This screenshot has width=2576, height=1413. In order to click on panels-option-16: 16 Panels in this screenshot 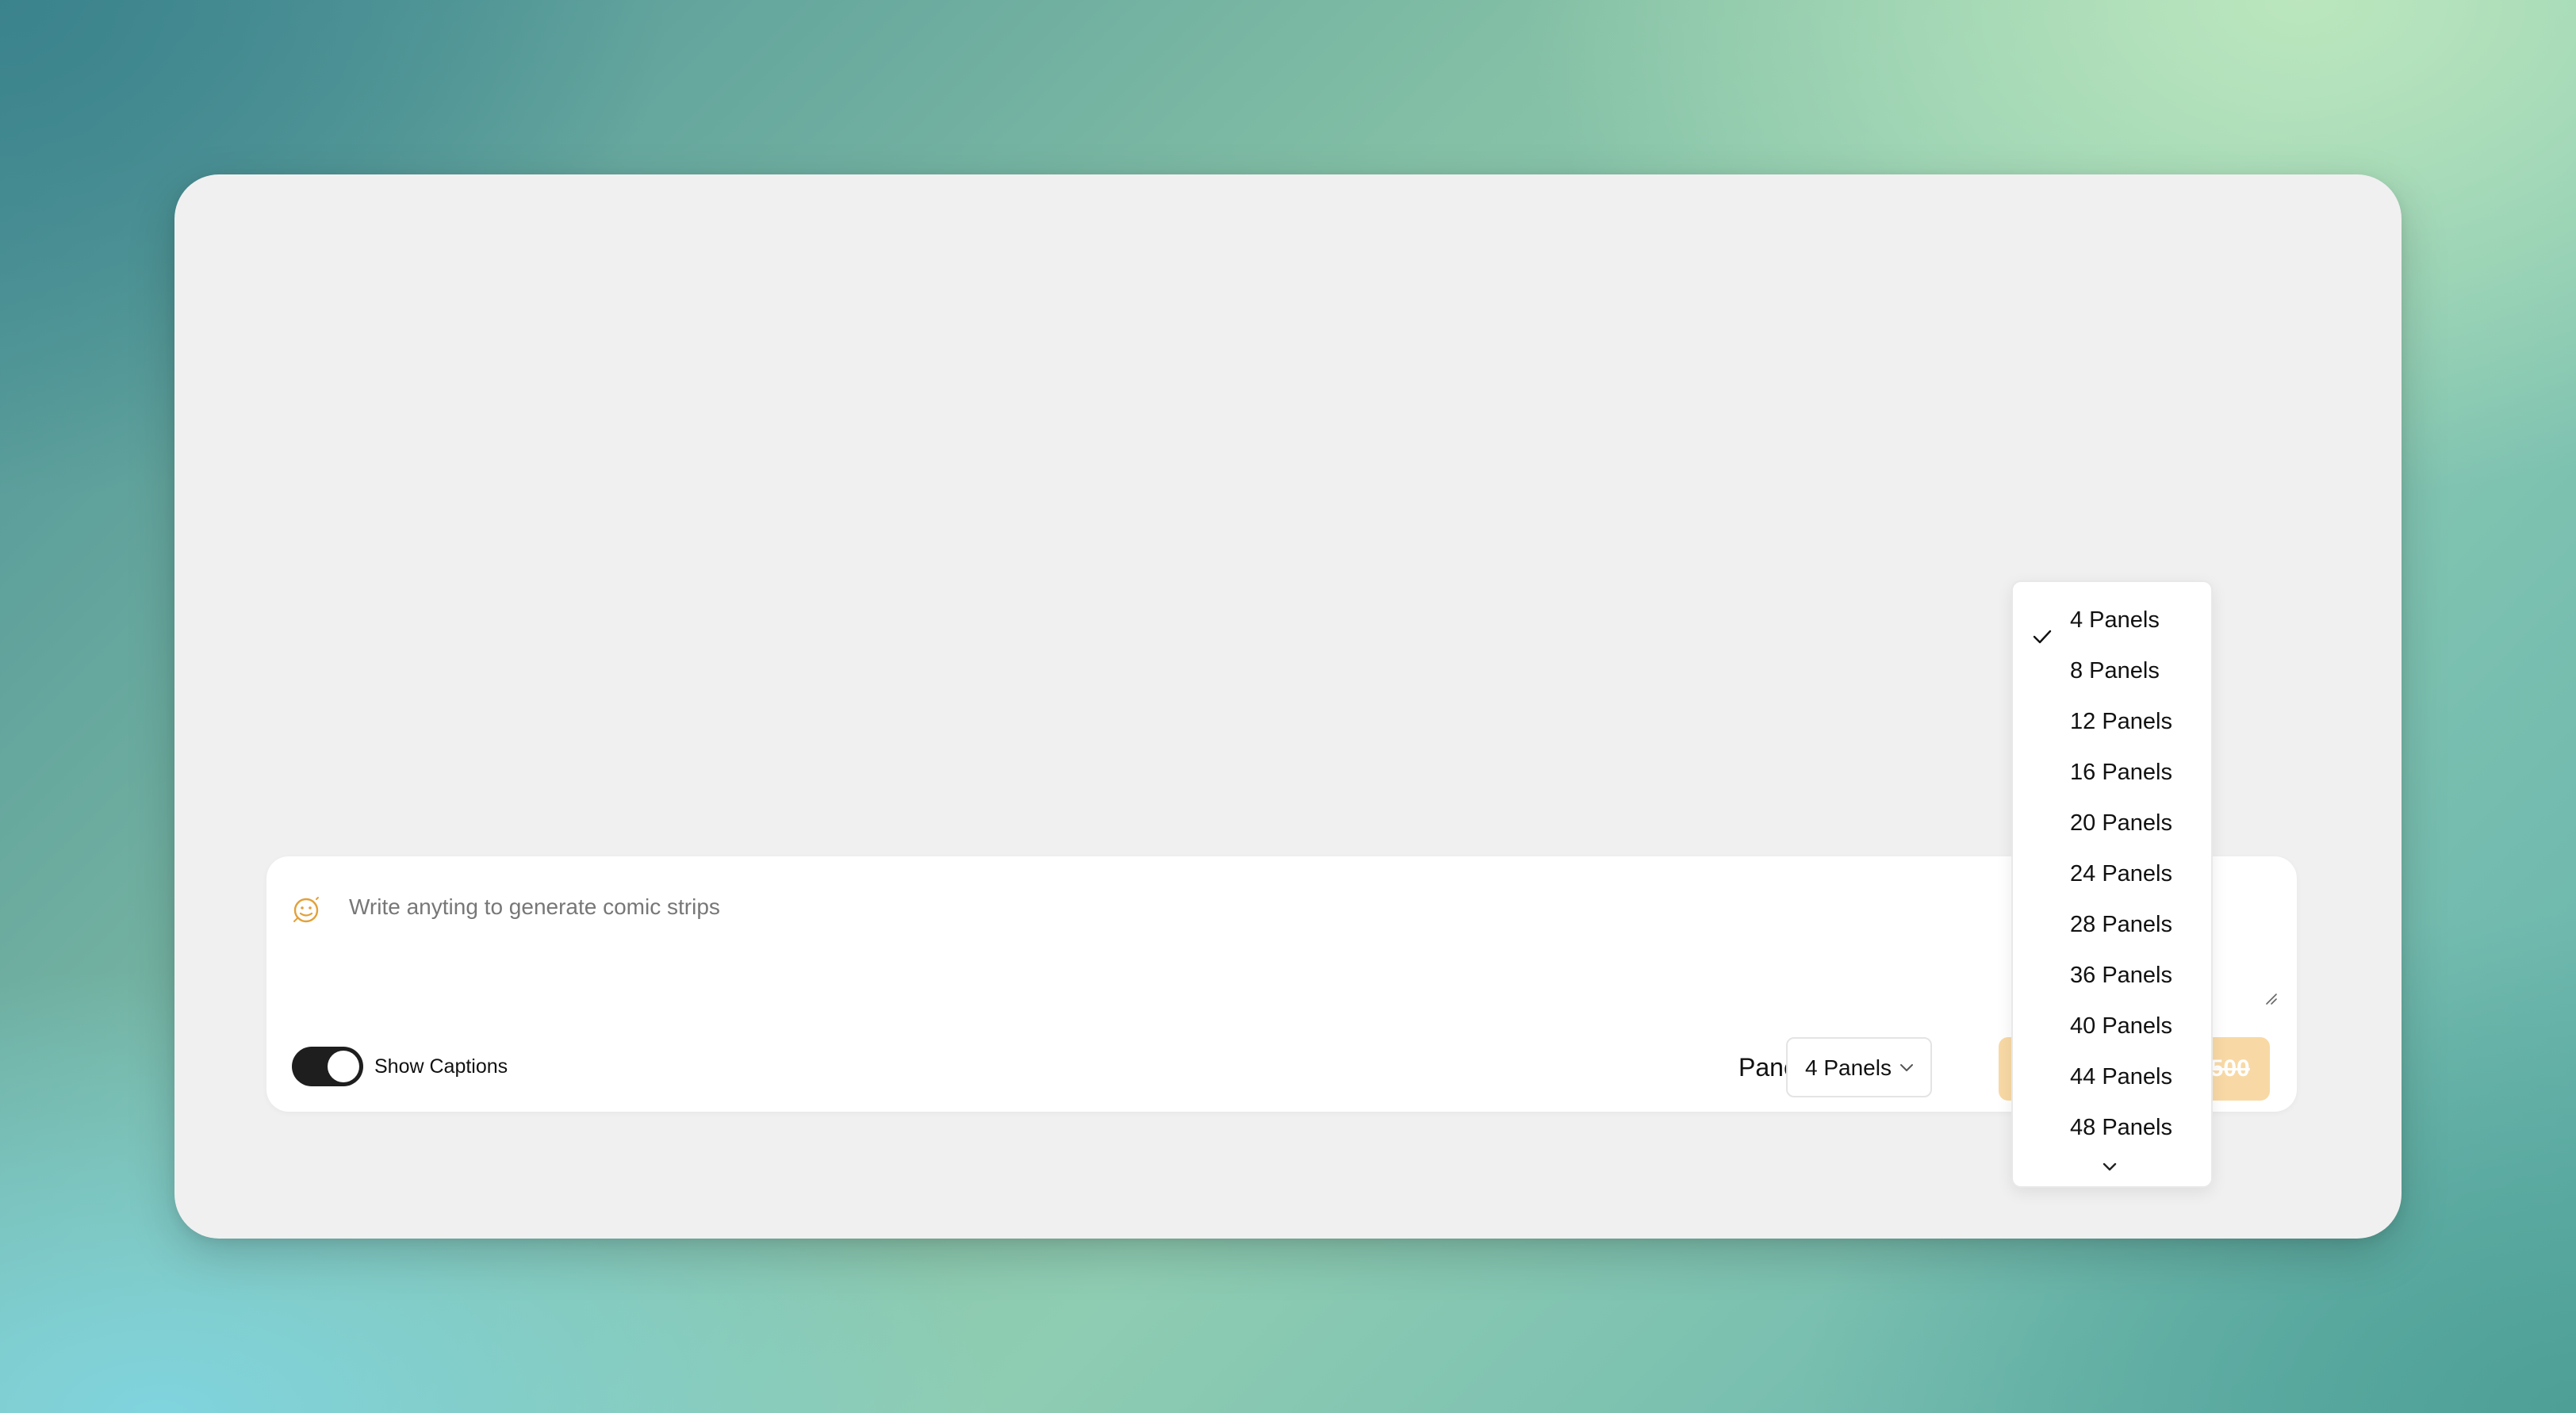, I will do `click(2112, 772)`.